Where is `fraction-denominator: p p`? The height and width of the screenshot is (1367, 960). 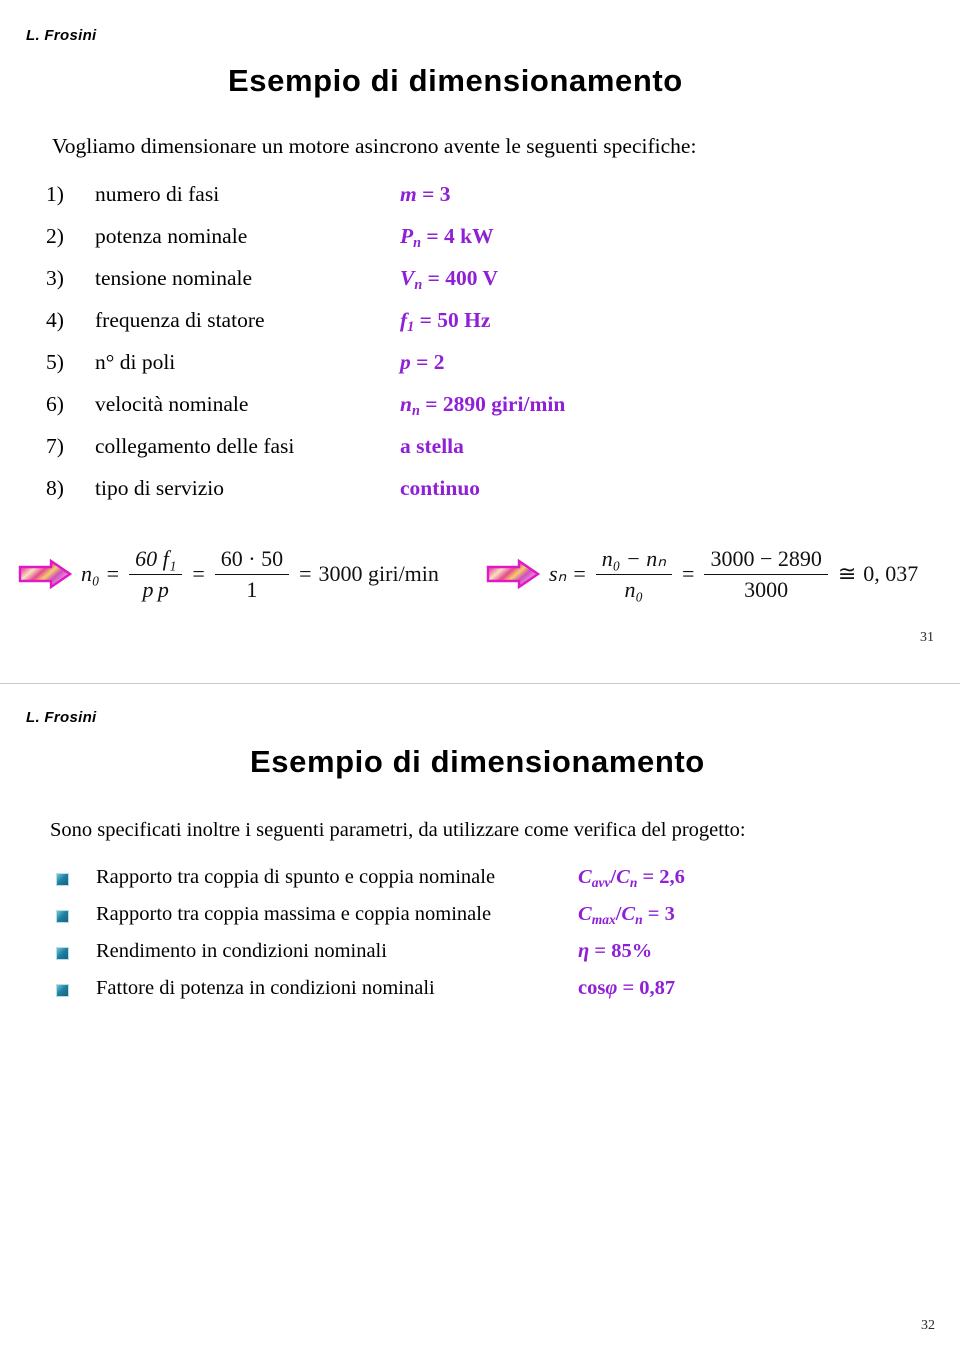
fraction-denominator: p p is located at coordinates (155, 590).